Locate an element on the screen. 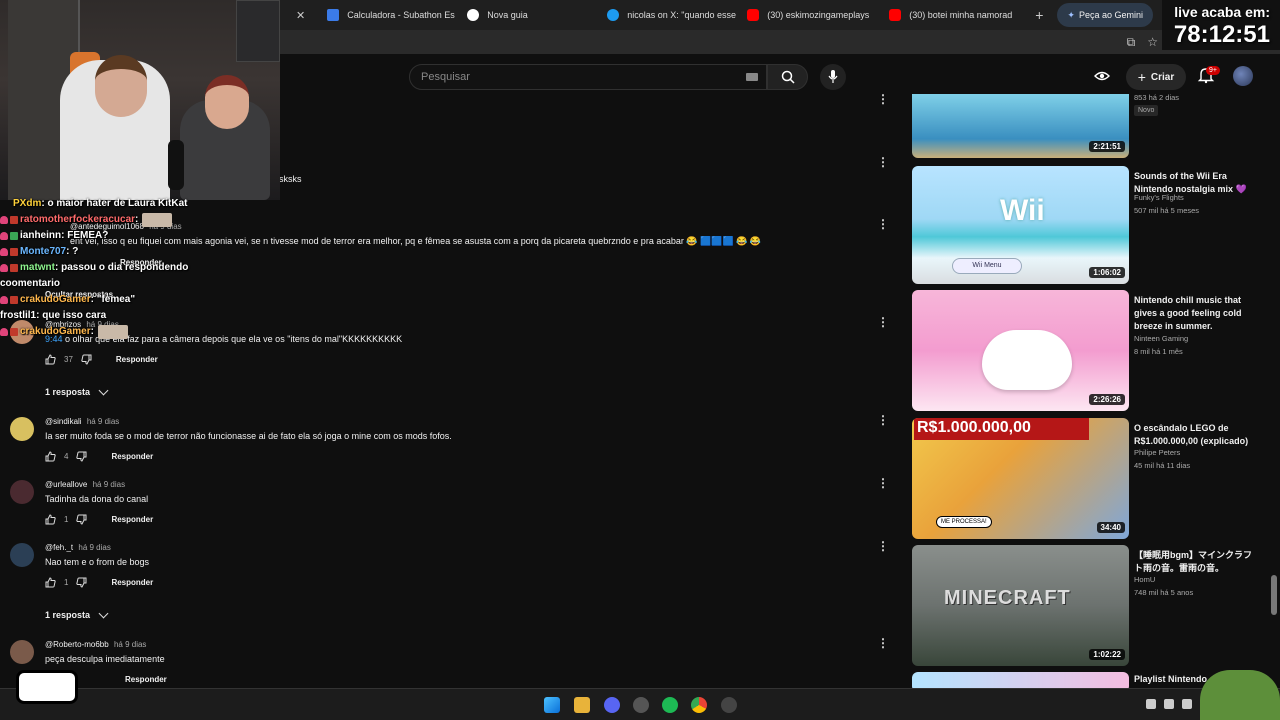  video-meta: 853 há 2 dias is located at coordinates (1157, 97).